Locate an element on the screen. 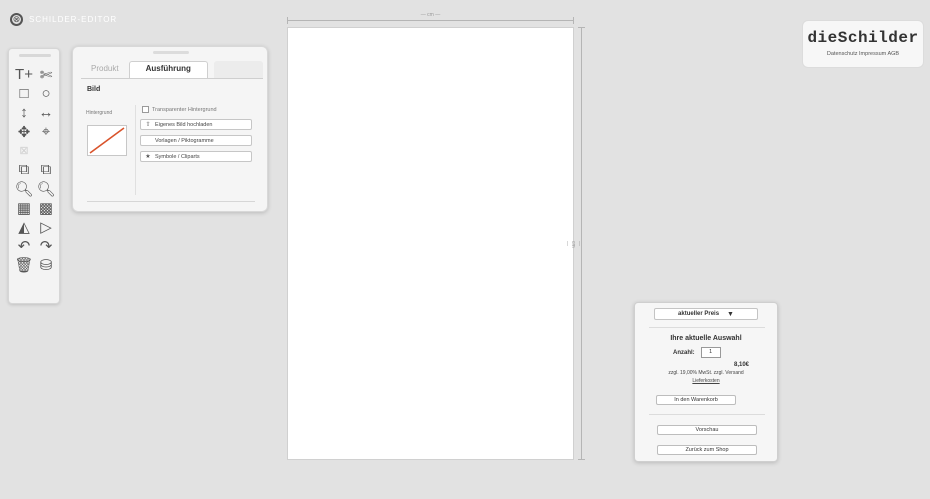  redo-icon: ↷ is located at coordinates (46, 245).